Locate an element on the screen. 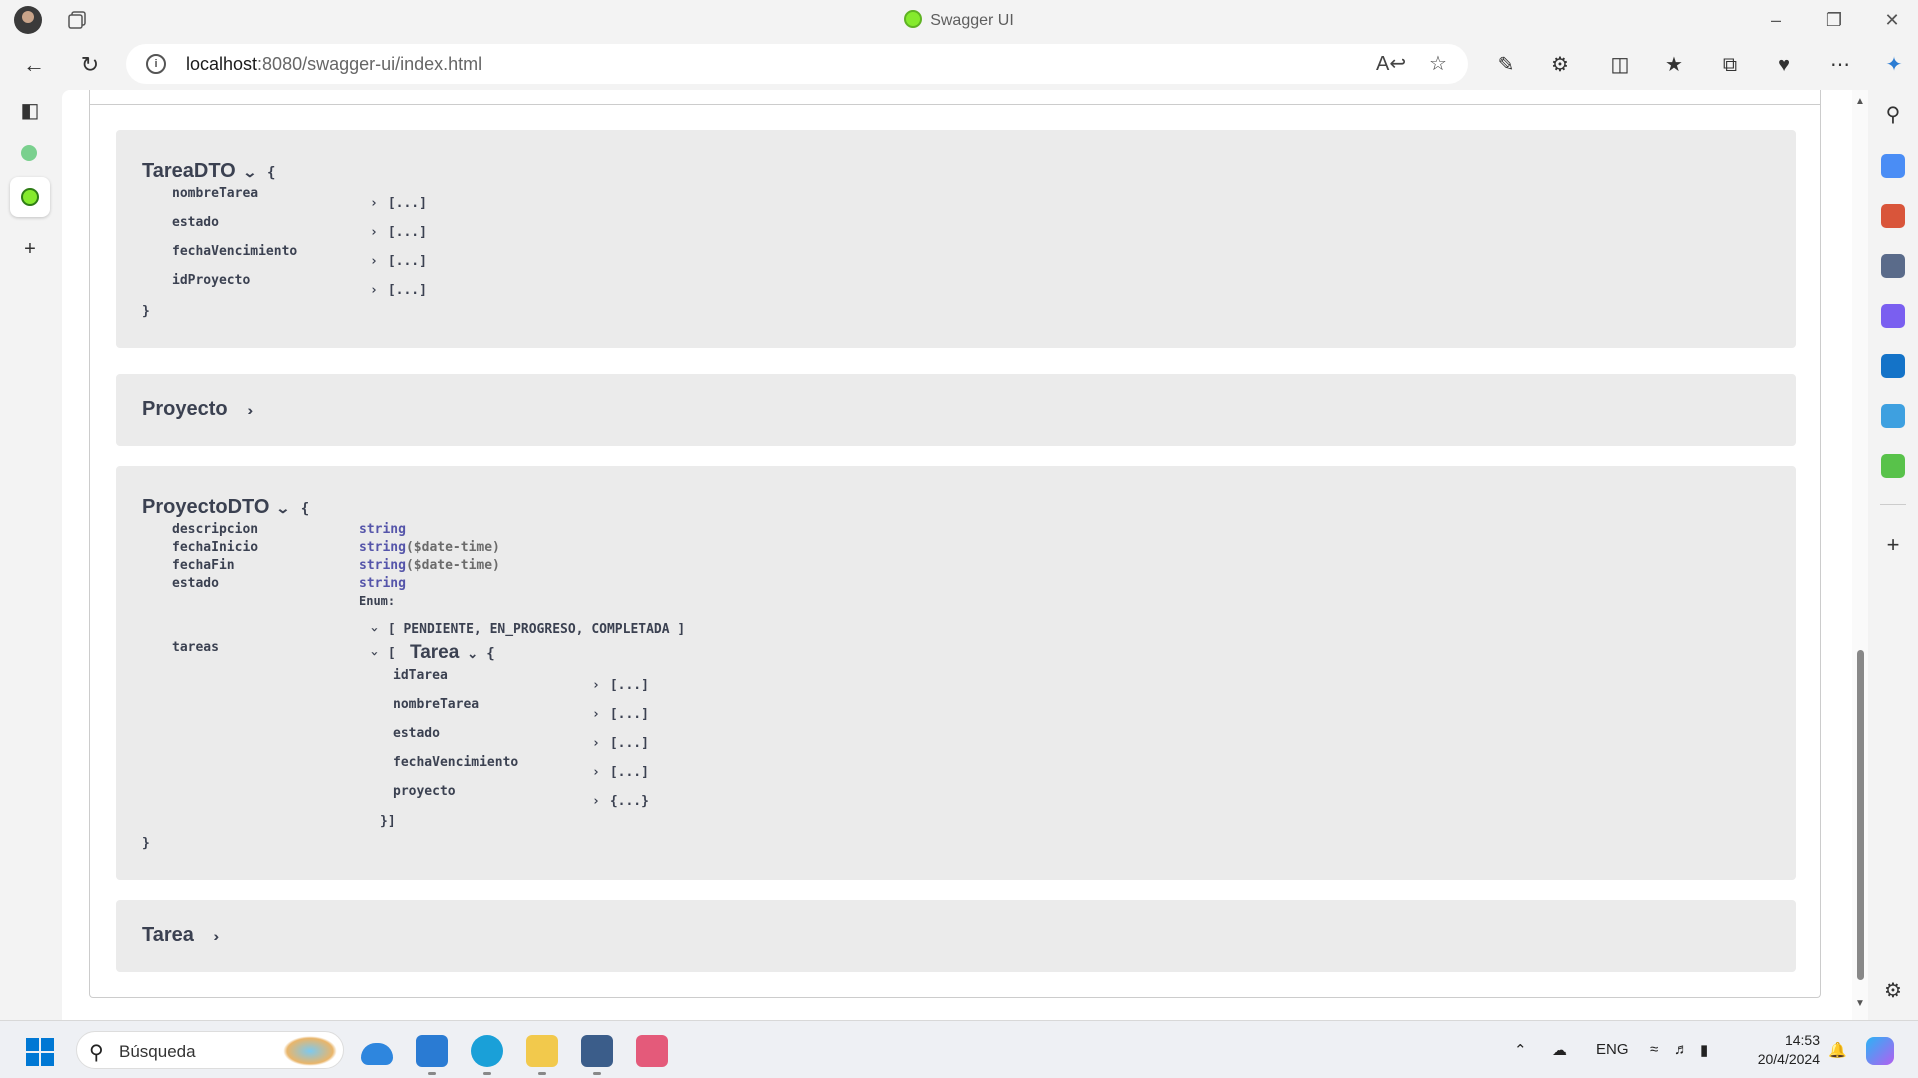 The width and height of the screenshot is (1918, 1078). taskbar-search: ⚲ Búsqueda is located at coordinates (210, 1050).